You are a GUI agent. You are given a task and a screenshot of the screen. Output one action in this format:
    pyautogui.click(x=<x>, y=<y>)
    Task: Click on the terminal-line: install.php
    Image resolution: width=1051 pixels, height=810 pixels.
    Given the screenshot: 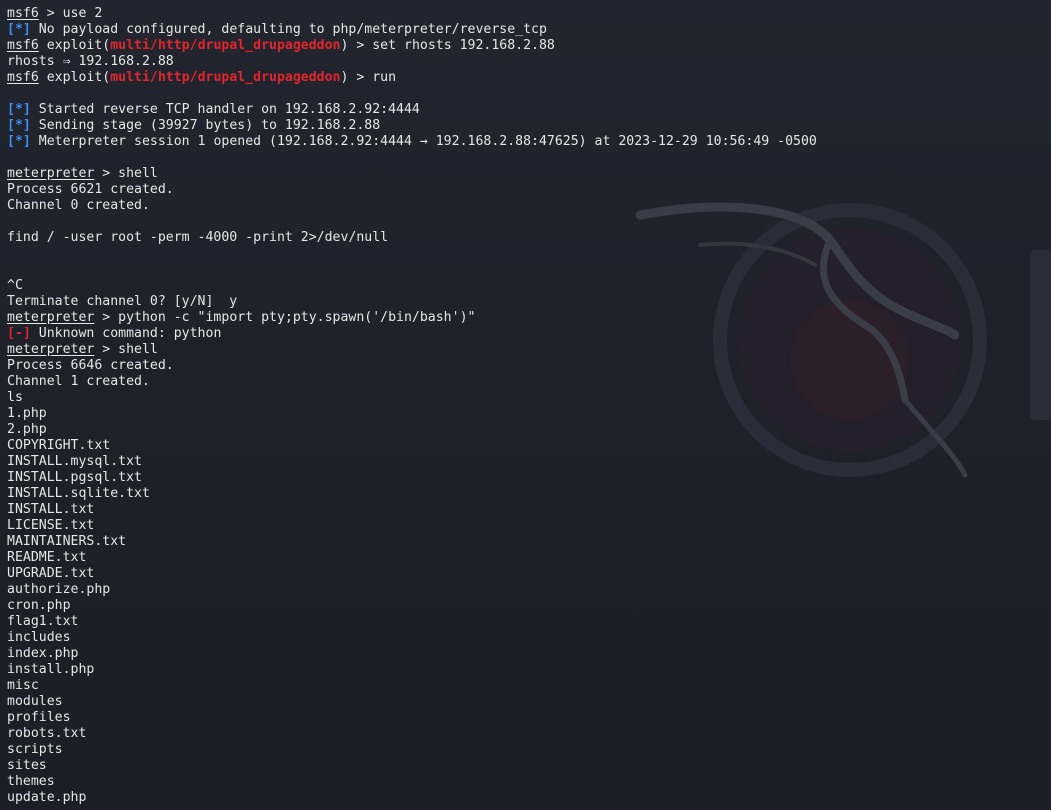 What is the action you would take?
    pyautogui.click(x=412, y=670)
    